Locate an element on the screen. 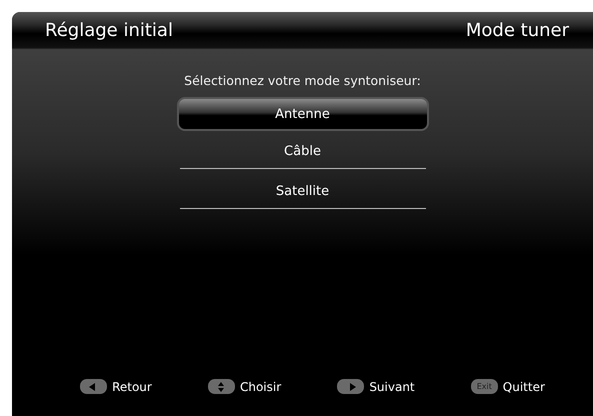  hint-label: Retour is located at coordinates (132, 387).